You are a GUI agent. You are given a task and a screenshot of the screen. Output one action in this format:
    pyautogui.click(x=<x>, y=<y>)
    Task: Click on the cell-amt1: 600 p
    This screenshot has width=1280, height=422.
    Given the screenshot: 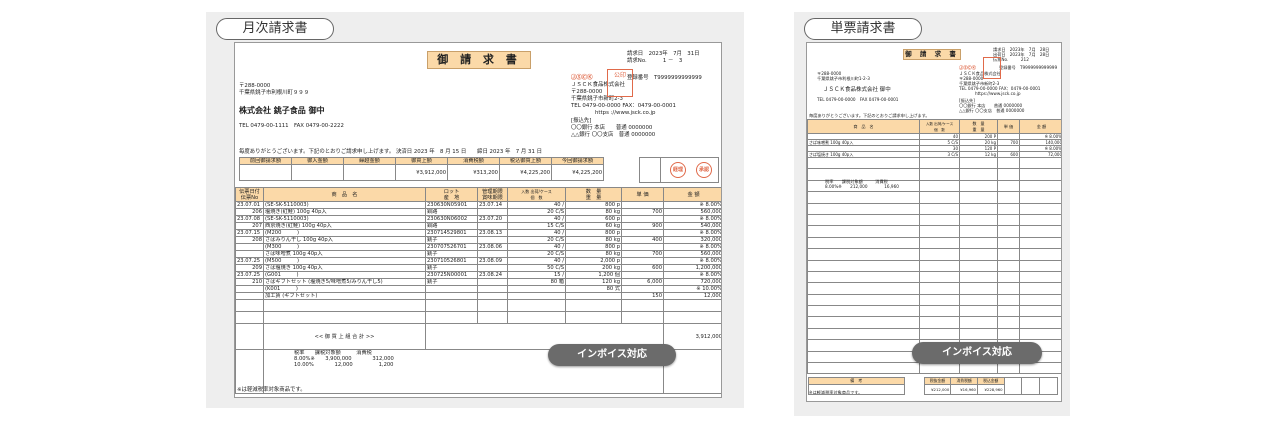 What is the action you would take?
    pyautogui.click(x=593, y=219)
    